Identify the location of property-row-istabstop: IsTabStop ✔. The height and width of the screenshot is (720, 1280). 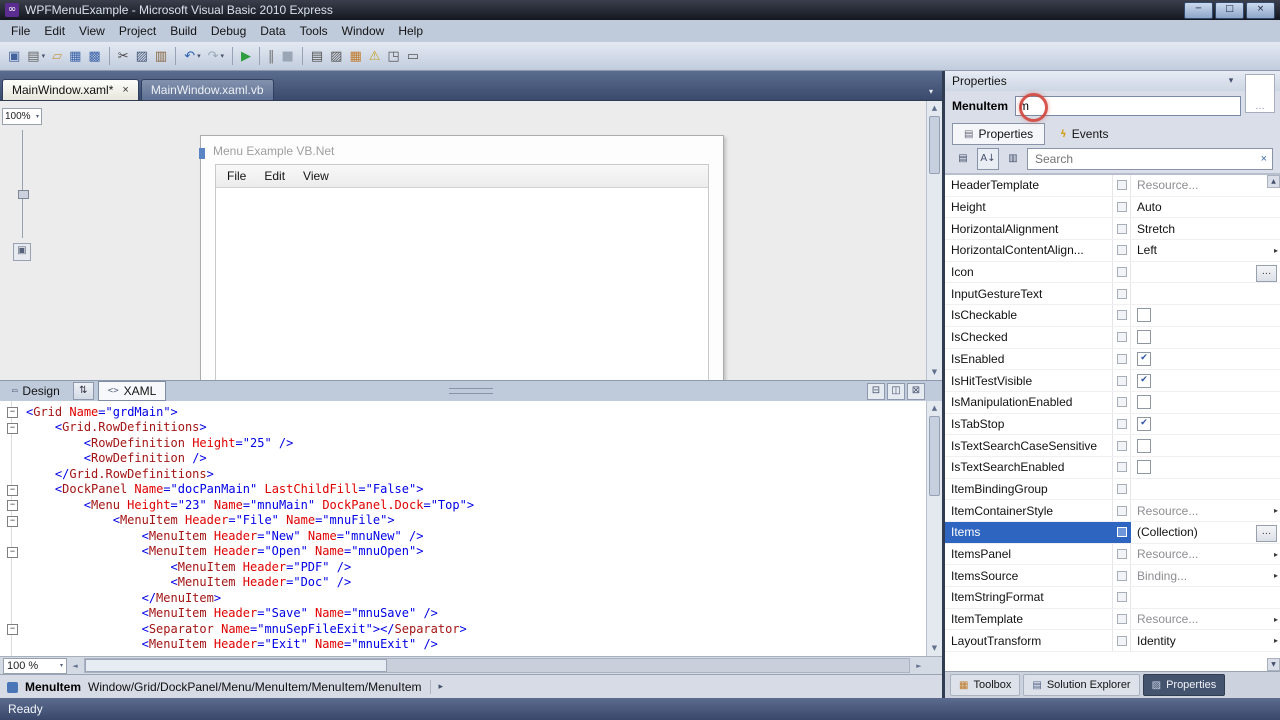
(1112, 424).